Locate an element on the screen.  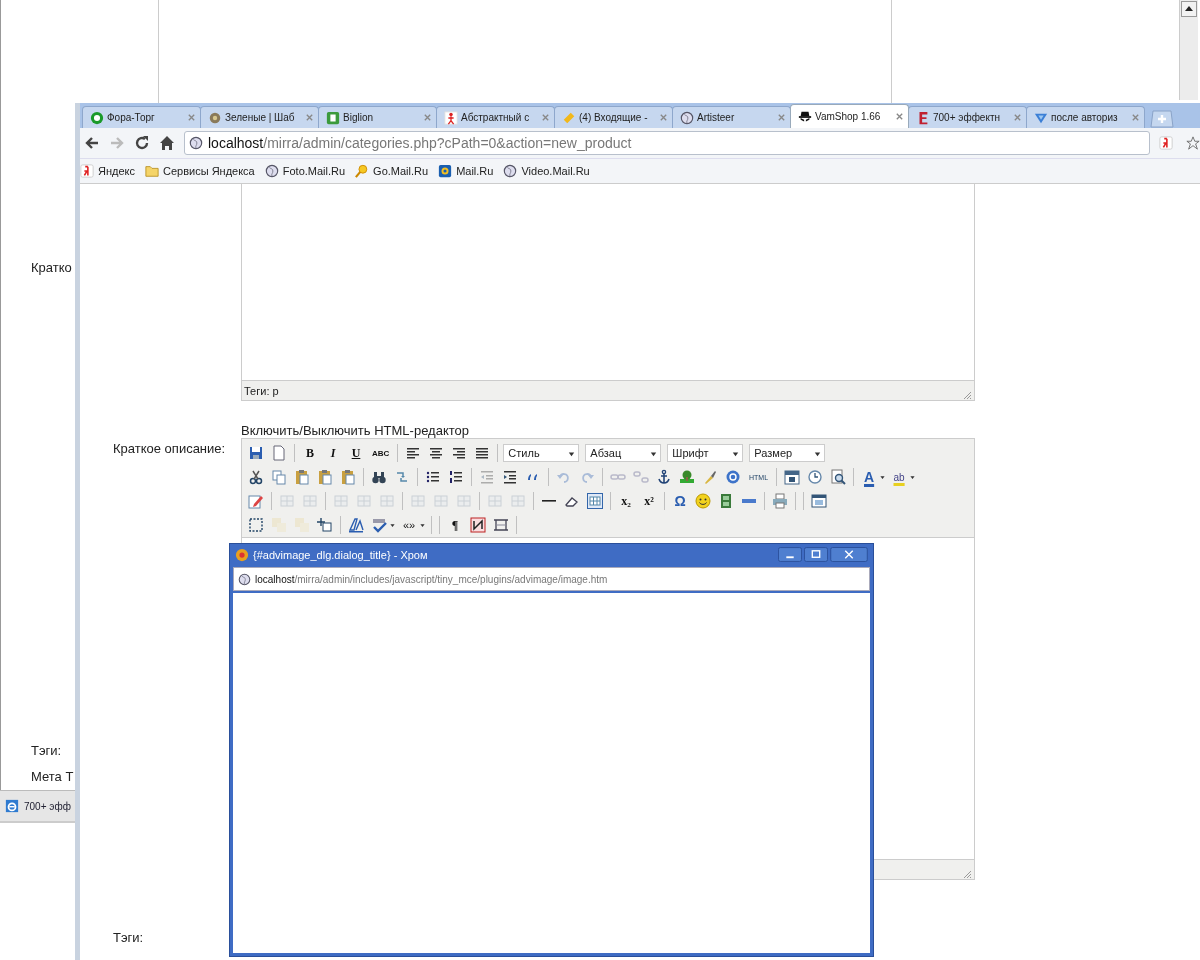
url-text: localhost/mirra/admin/includes/javascript/tiny_mce/plugins/advimage/image.htm is located at coordinates (431, 579).